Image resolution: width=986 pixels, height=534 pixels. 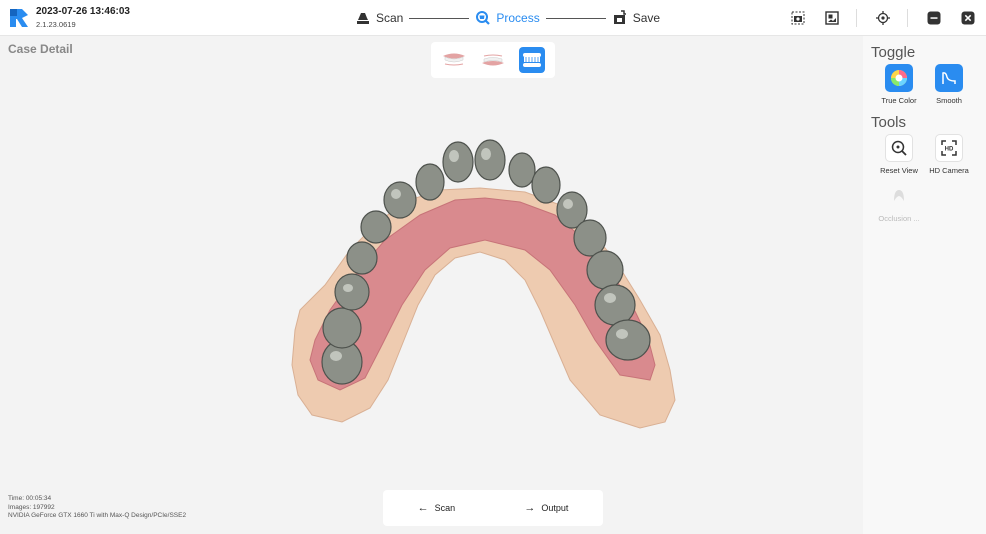 I want to click on workflow-steps: Scan Process Save, so click(x=507, y=18).